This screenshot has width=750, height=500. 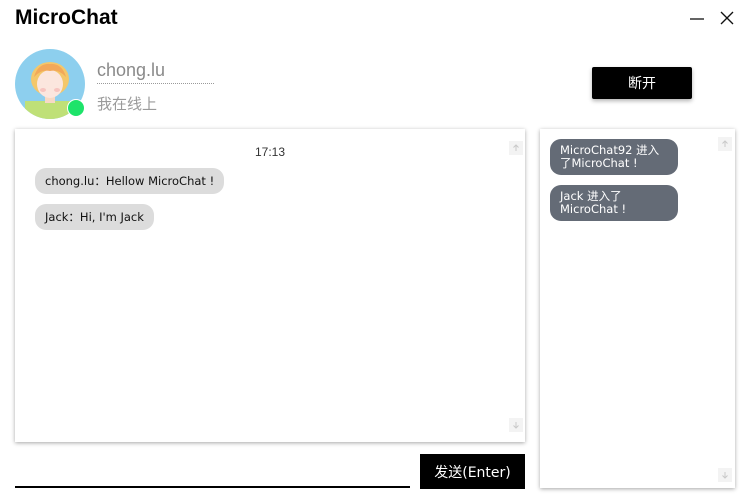 What do you see at coordinates (94, 217) in the screenshot?
I see `chat-message: Jack：Hi, I'm Jack` at bounding box center [94, 217].